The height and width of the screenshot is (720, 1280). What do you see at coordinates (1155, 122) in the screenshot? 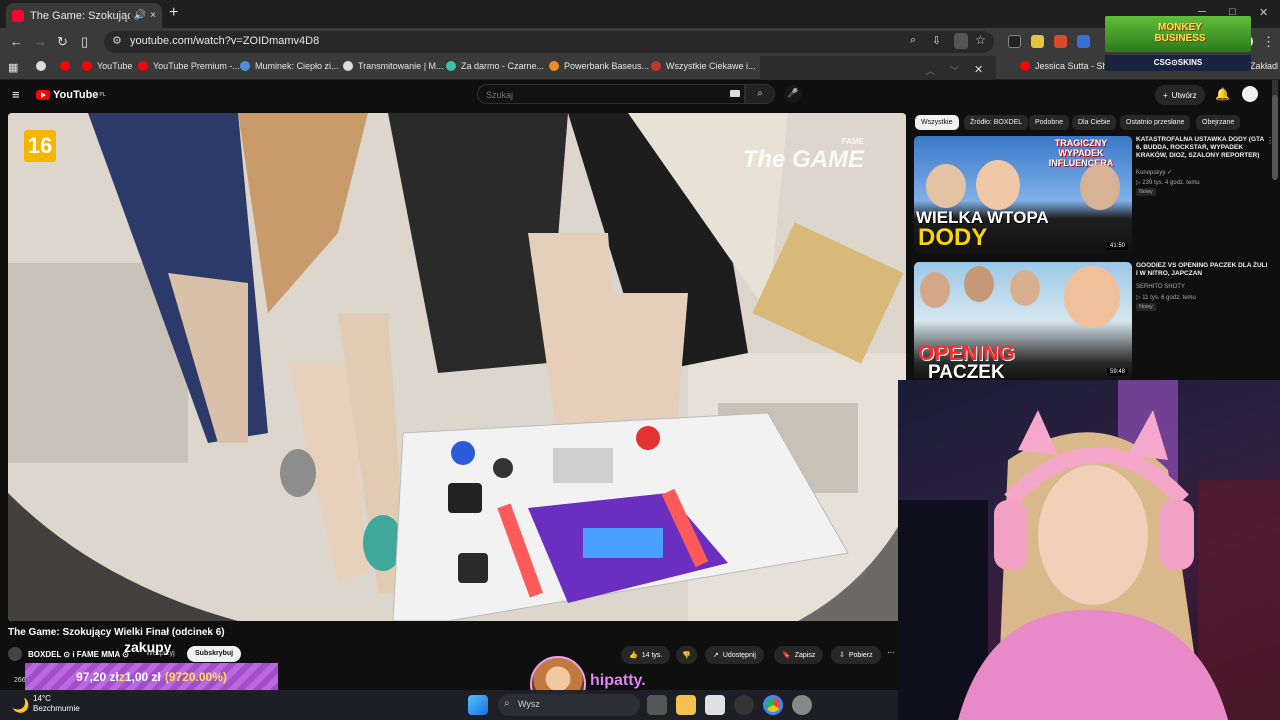
I see `chip-recent: Ostatnio przesłane` at bounding box center [1155, 122].